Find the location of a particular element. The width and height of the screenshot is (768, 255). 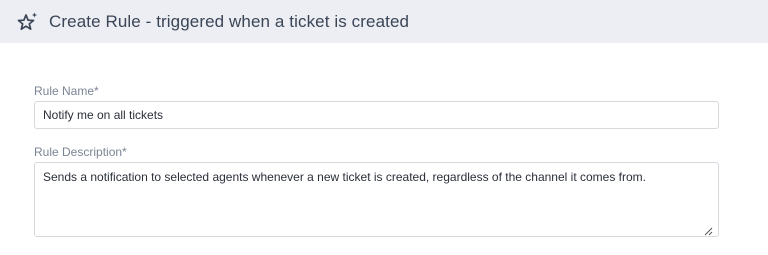

rule-description-label: Rule Description* is located at coordinates (80, 152).